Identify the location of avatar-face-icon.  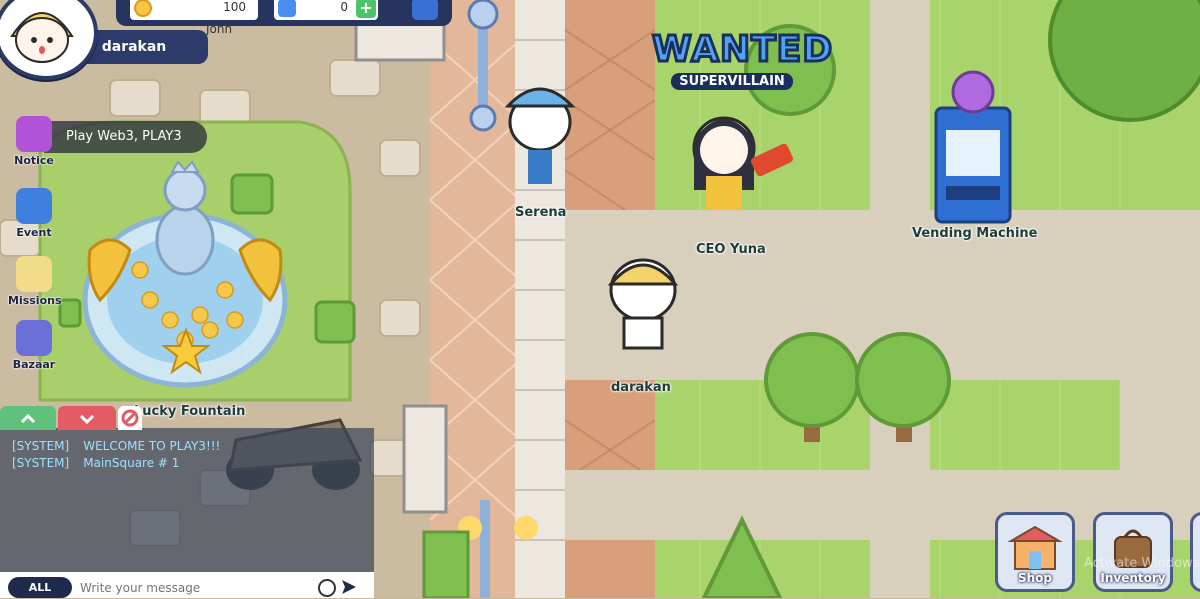
(42, 37).